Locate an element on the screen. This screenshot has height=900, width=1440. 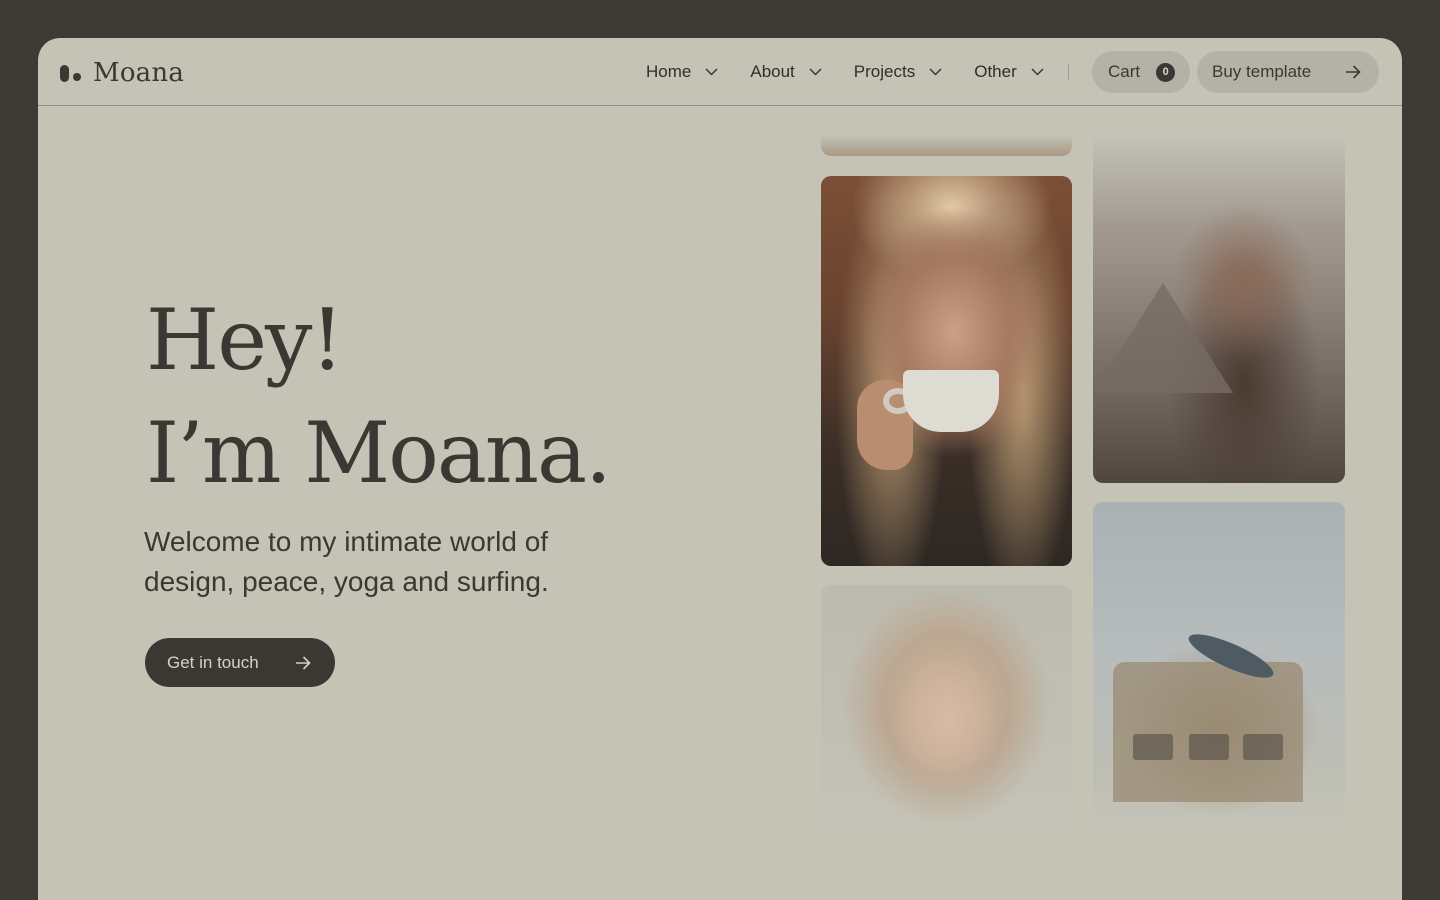
nav-item-other: Other is located at coordinates (1009, 72).